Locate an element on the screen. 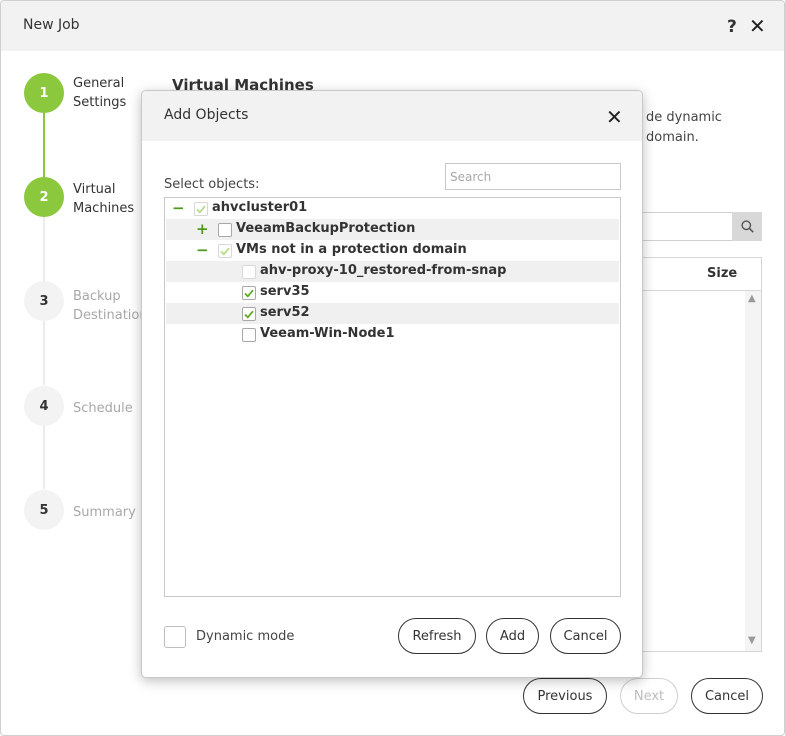 The image size is (785, 736). select-objects-label: Select objects: is located at coordinates (212, 184).